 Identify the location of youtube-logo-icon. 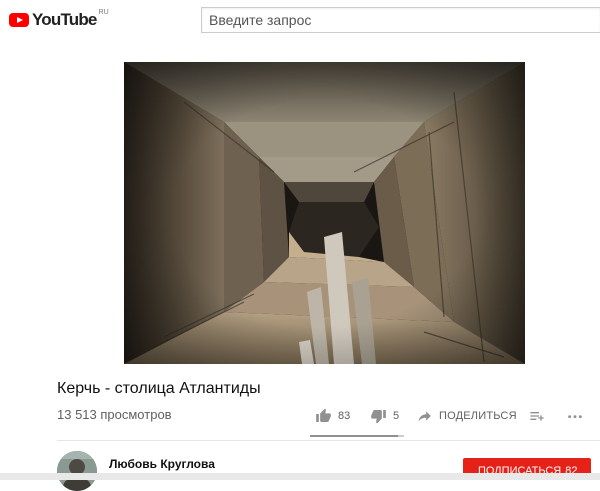
(19, 20).